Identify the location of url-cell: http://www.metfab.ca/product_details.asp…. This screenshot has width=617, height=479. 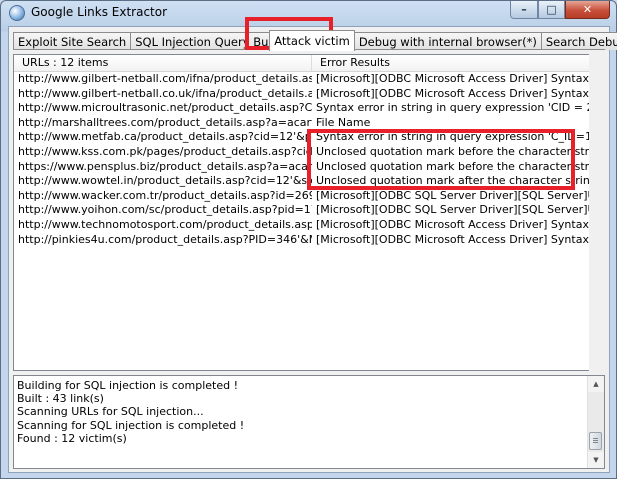
(165, 137).